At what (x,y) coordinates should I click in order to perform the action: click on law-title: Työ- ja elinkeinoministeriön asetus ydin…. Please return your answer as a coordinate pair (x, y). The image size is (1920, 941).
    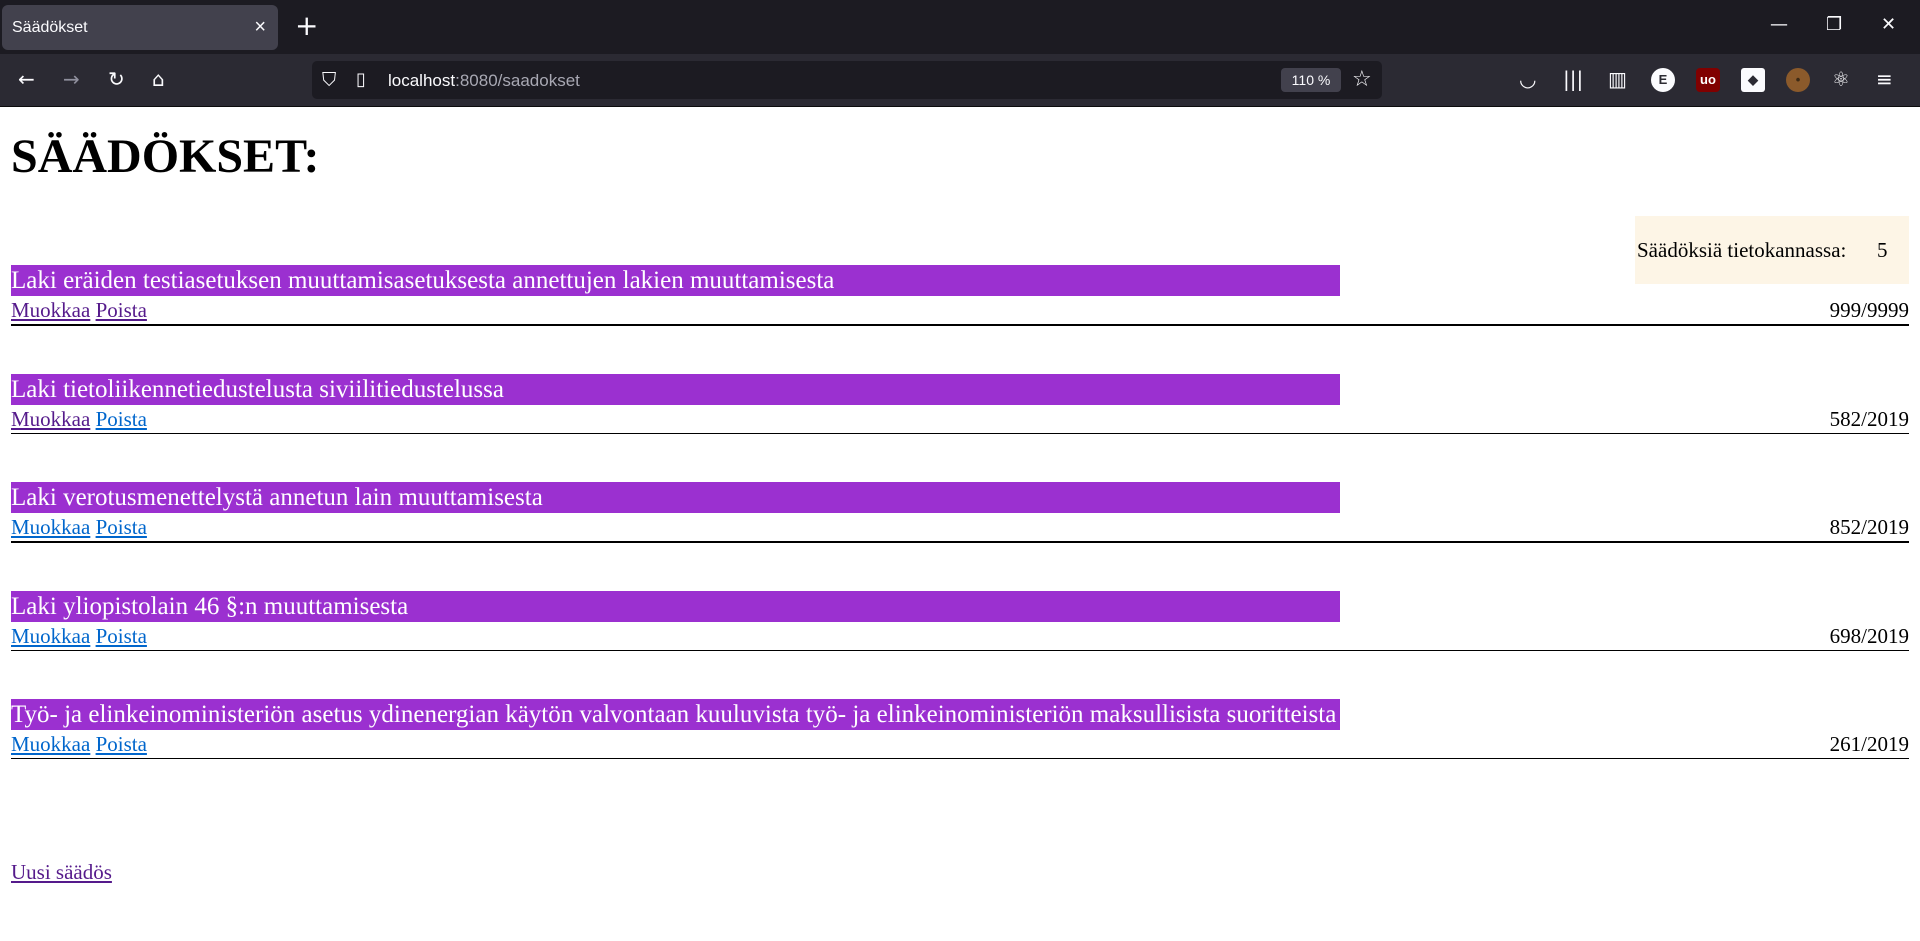
    Looking at the image, I should click on (675, 714).